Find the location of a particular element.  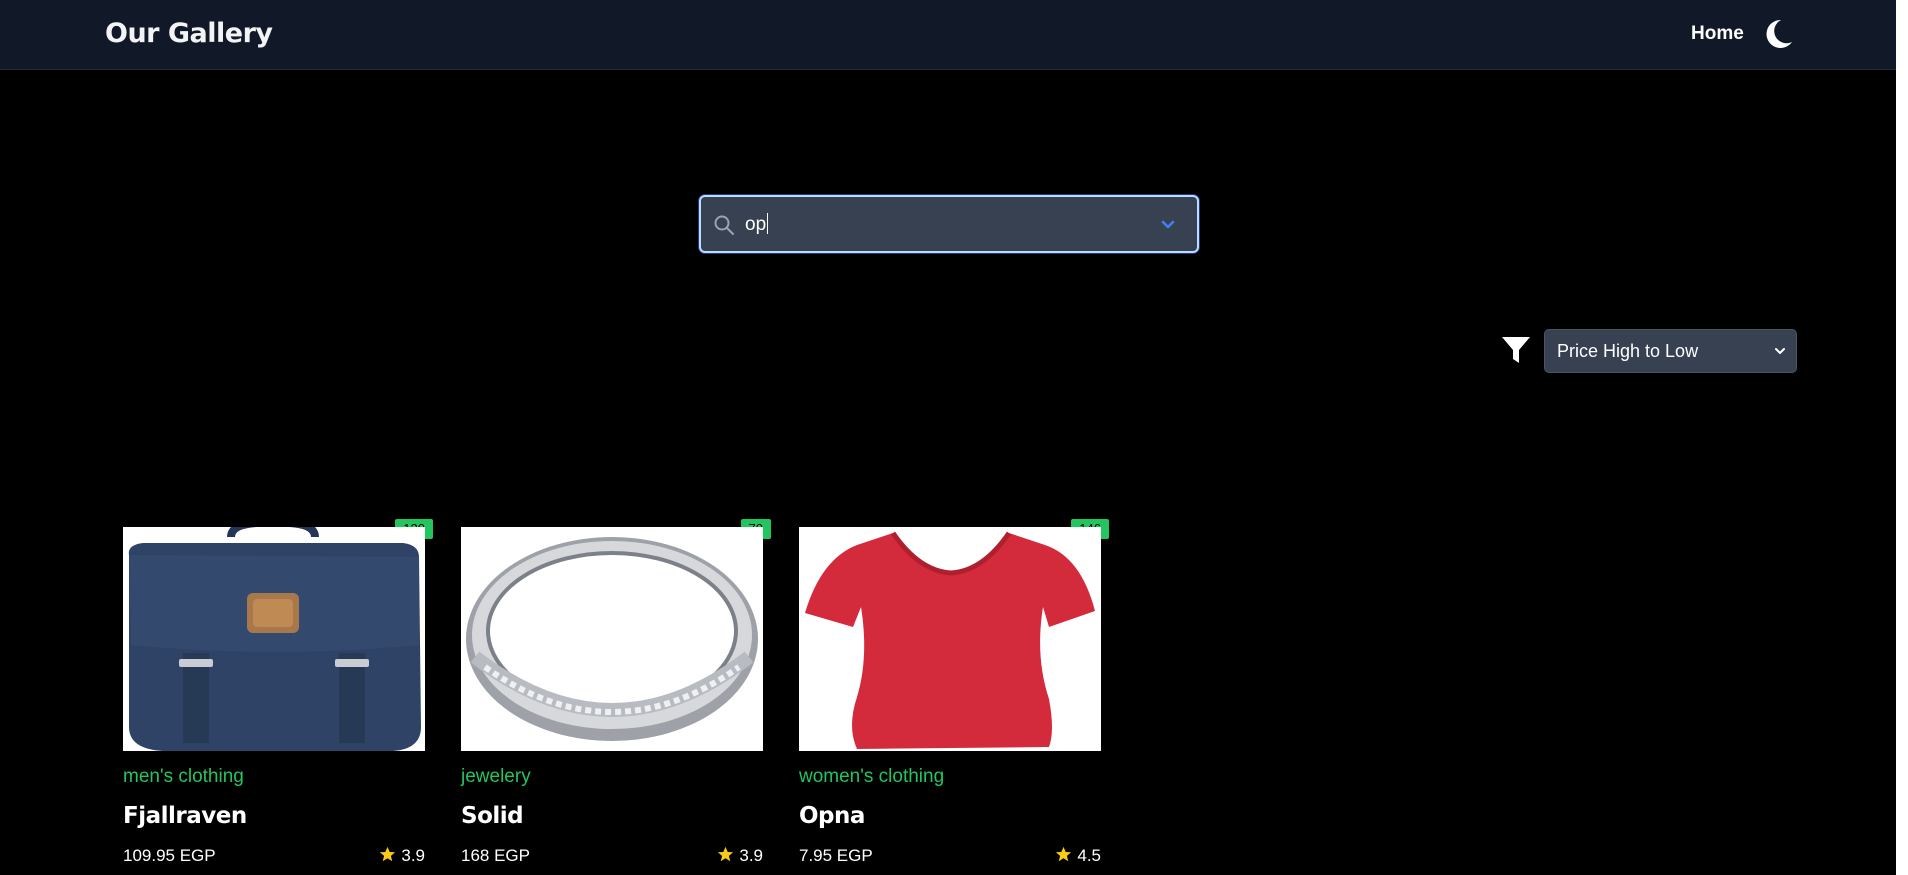

product-rating: 4.5 is located at coordinates (1078, 856).